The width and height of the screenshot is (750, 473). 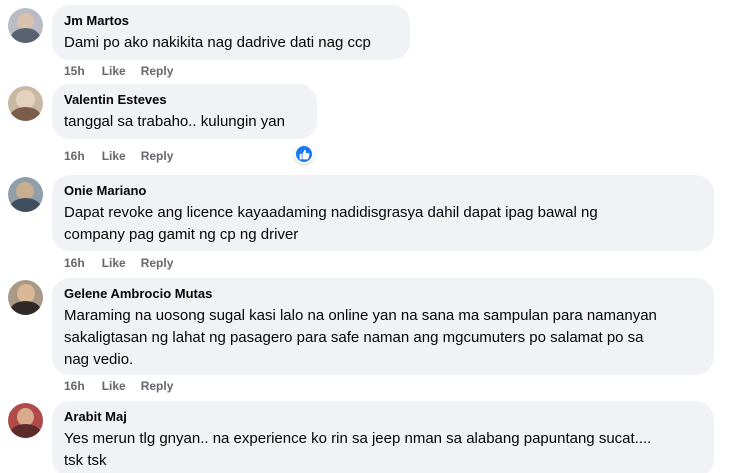 What do you see at coordinates (231, 21) in the screenshot?
I see `author-name: Jm Martos` at bounding box center [231, 21].